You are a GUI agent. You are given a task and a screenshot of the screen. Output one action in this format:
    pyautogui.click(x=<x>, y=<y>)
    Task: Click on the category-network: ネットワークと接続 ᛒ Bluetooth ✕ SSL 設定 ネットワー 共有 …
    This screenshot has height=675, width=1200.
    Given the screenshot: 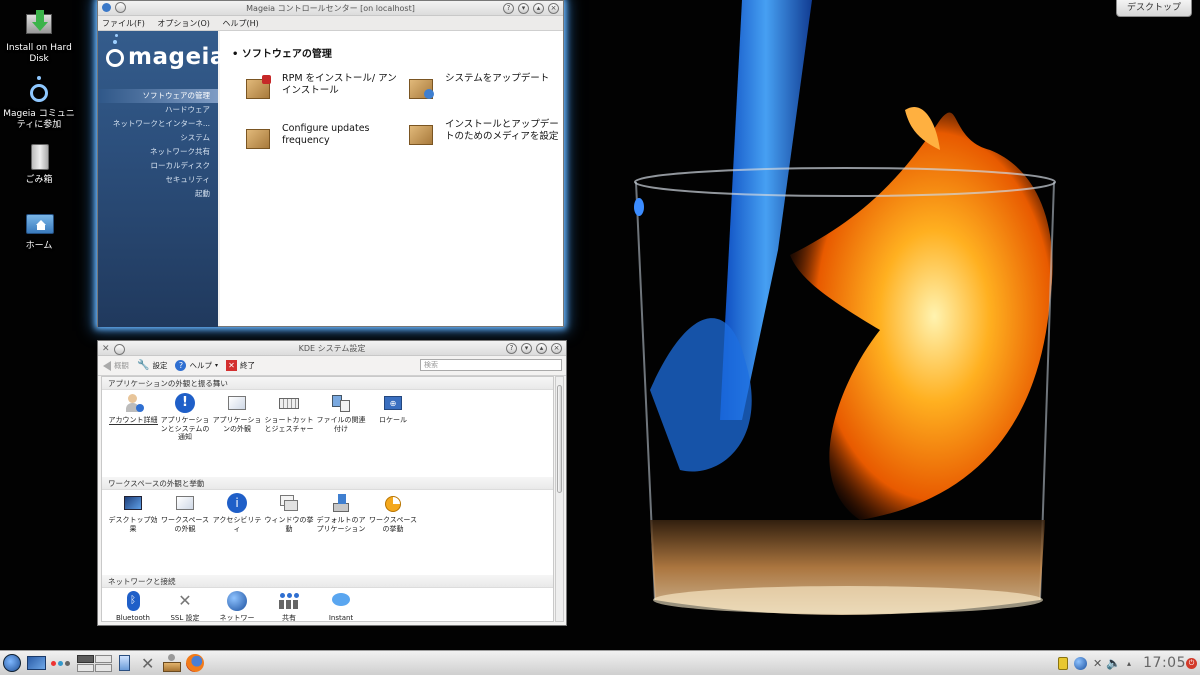 What is the action you would take?
    pyautogui.click(x=327, y=598)
    